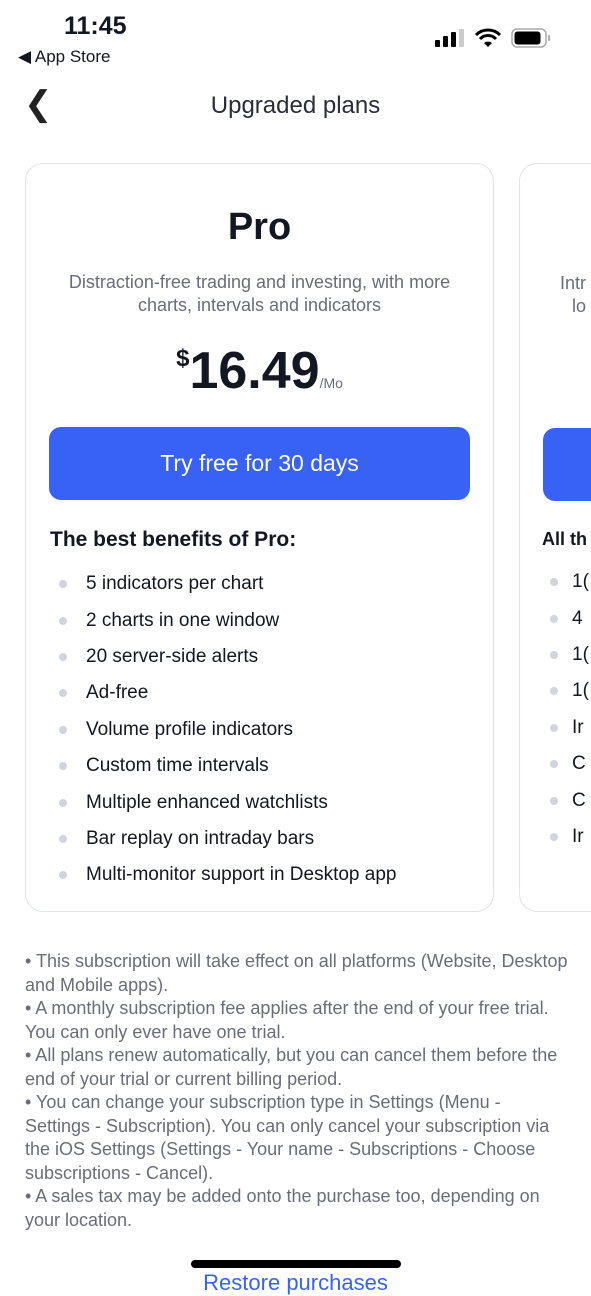  I want to click on try-free-button, so click(567, 464).